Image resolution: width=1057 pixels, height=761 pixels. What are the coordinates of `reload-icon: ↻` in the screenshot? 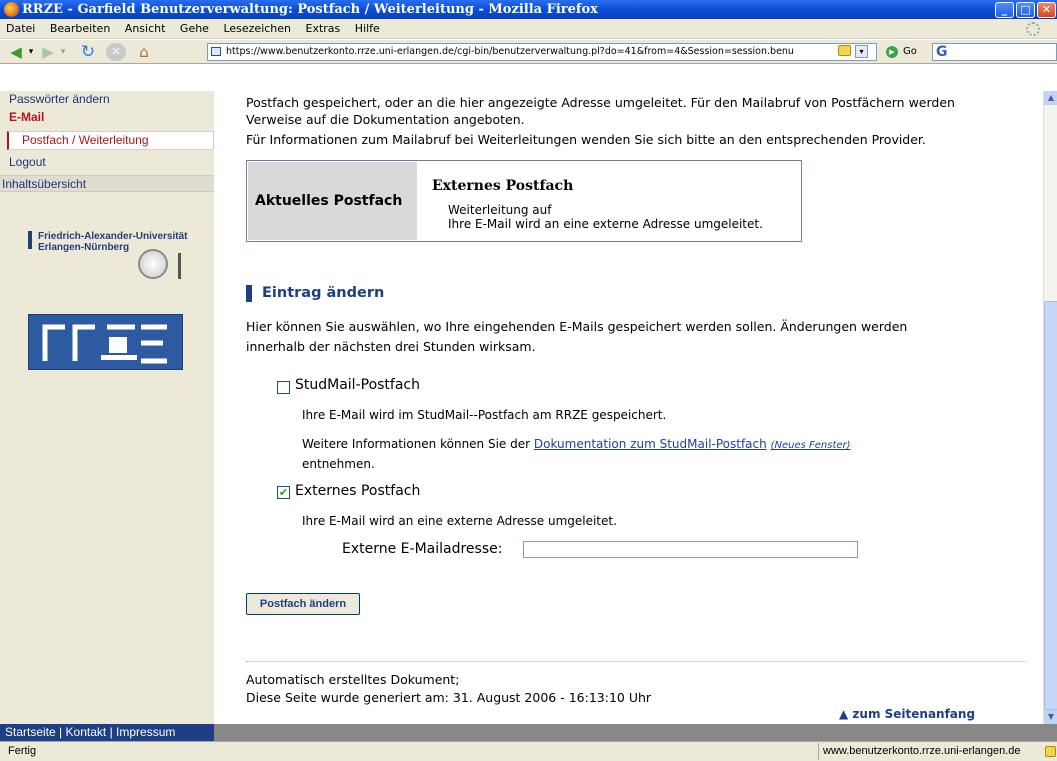 It's located at (88, 52).